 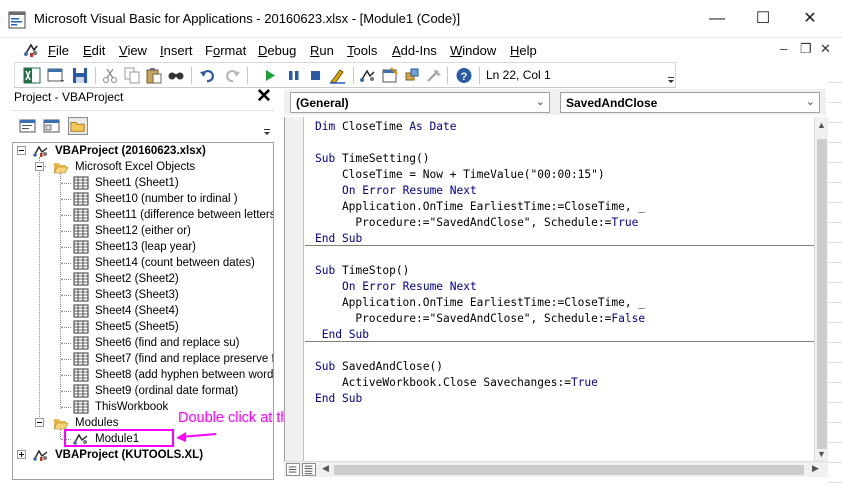 What do you see at coordinates (362, 270) in the screenshot?
I see `code-line: Sub TimeStop()` at bounding box center [362, 270].